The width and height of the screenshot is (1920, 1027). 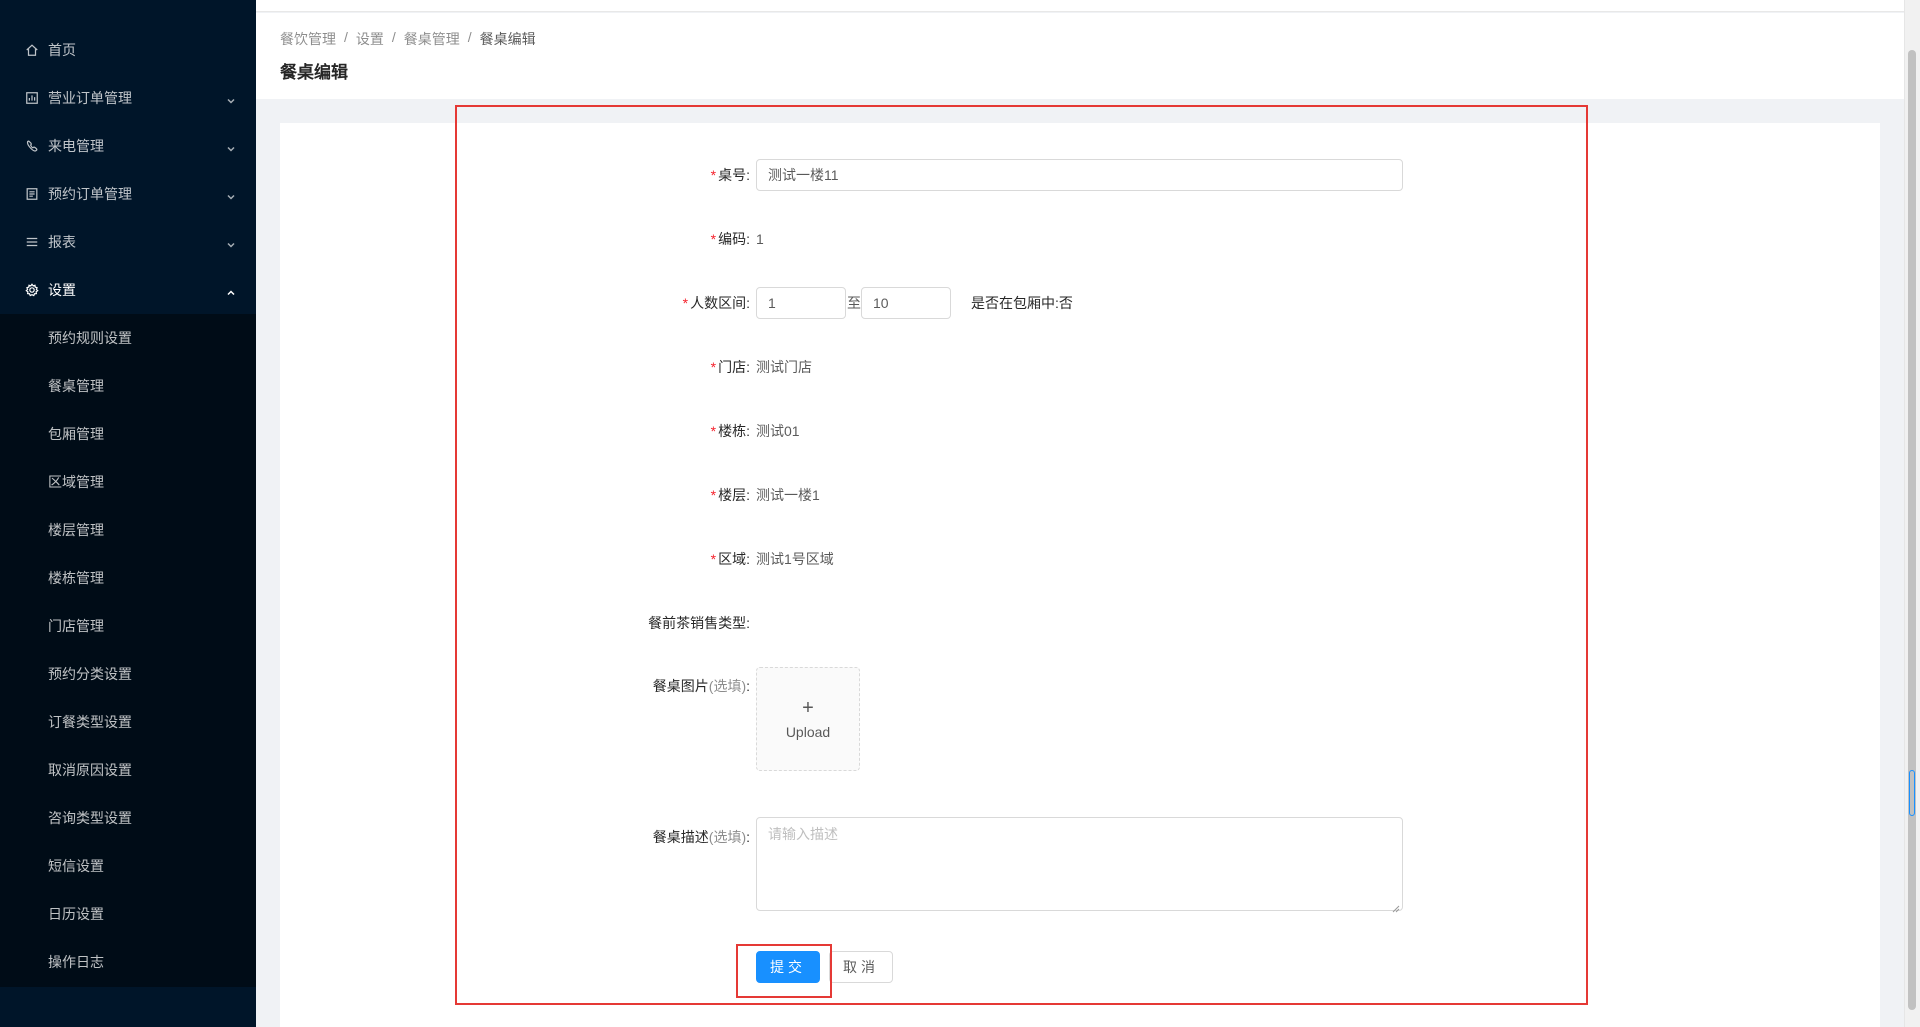 I want to click on sidebar-item-reservations: 预约订单管理, so click(x=128, y=194).